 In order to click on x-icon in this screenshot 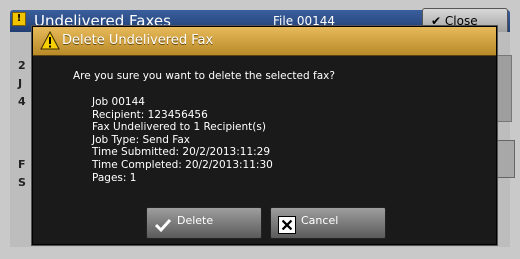, I will do `click(287, 225)`.